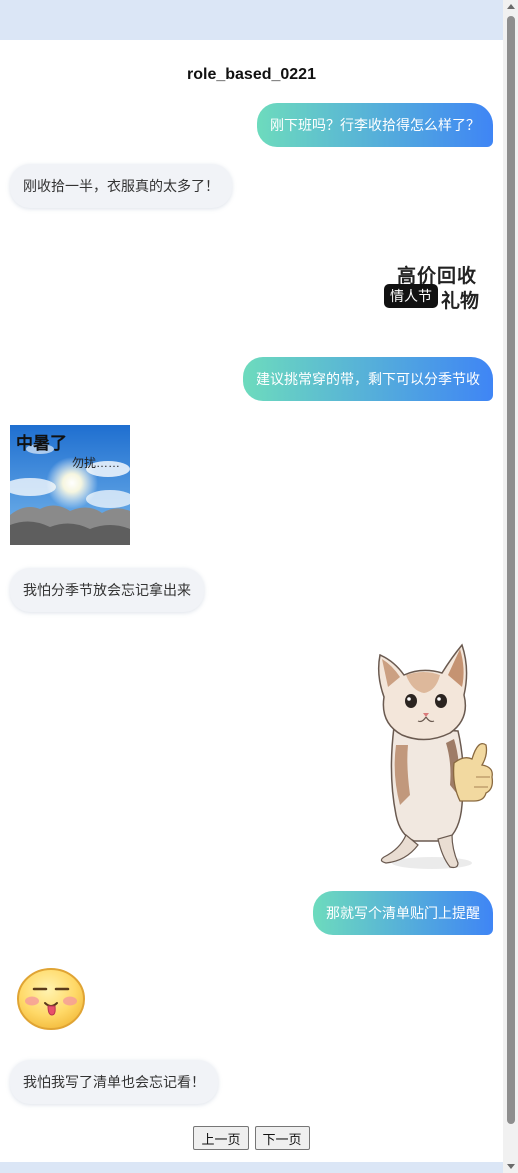 The image size is (518, 1173). I want to click on chat-title: role_based_0221, so click(251, 74).